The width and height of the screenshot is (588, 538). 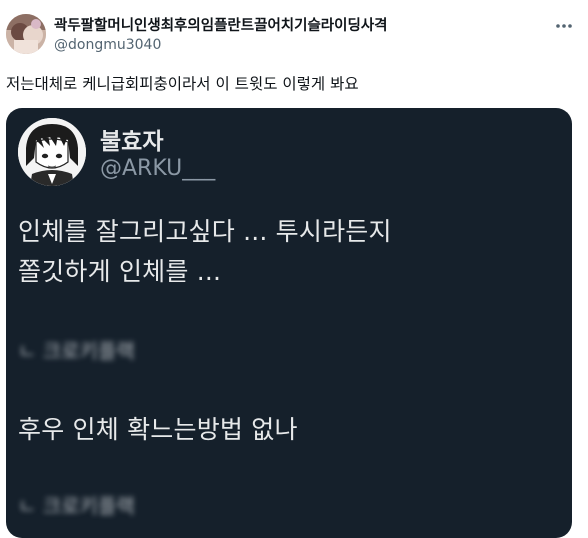 I want to click on embedded-author-avatar, so click(x=52, y=152).